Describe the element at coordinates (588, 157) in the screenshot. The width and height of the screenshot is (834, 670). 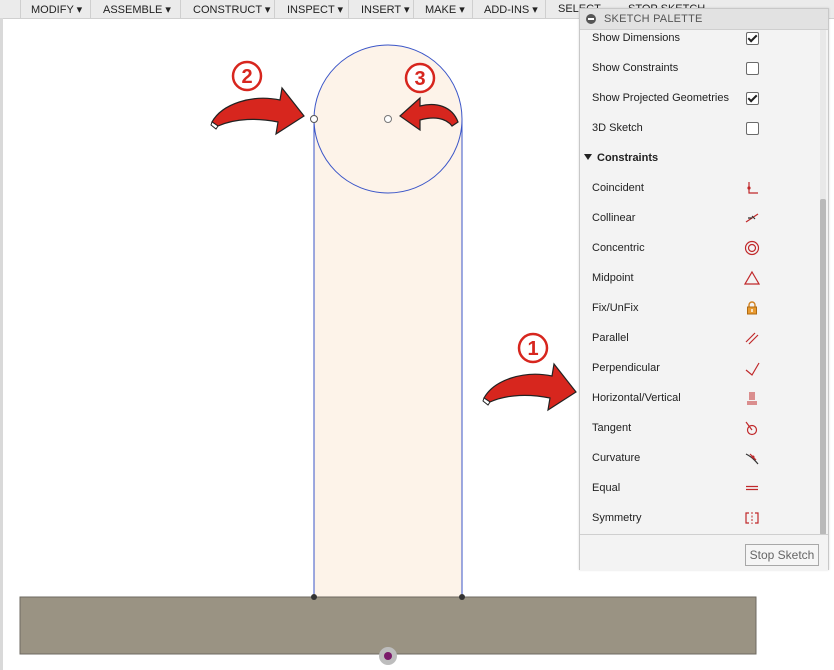
I see `expand-triangle-icon` at that location.